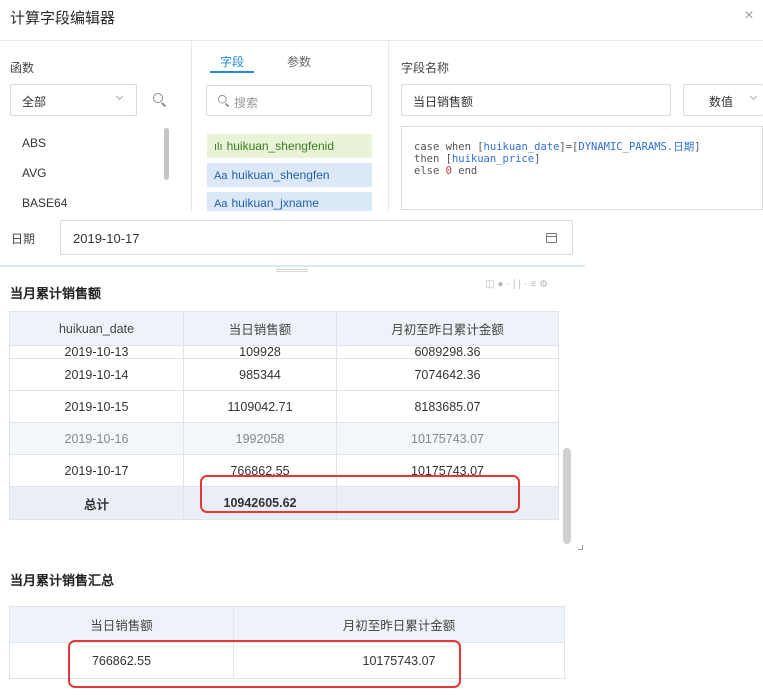 This screenshot has width=763, height=700. I want to click on table-scrollbar, so click(567, 496).